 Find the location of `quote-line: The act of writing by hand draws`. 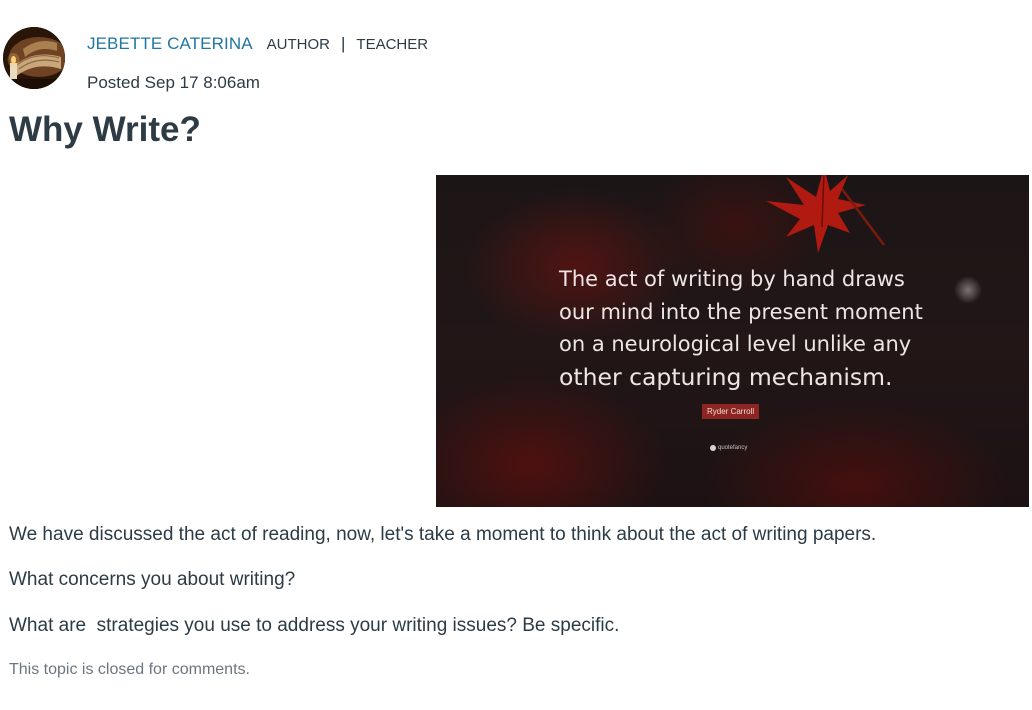

quote-line: The act of writing by hand draws is located at coordinates (732, 279).